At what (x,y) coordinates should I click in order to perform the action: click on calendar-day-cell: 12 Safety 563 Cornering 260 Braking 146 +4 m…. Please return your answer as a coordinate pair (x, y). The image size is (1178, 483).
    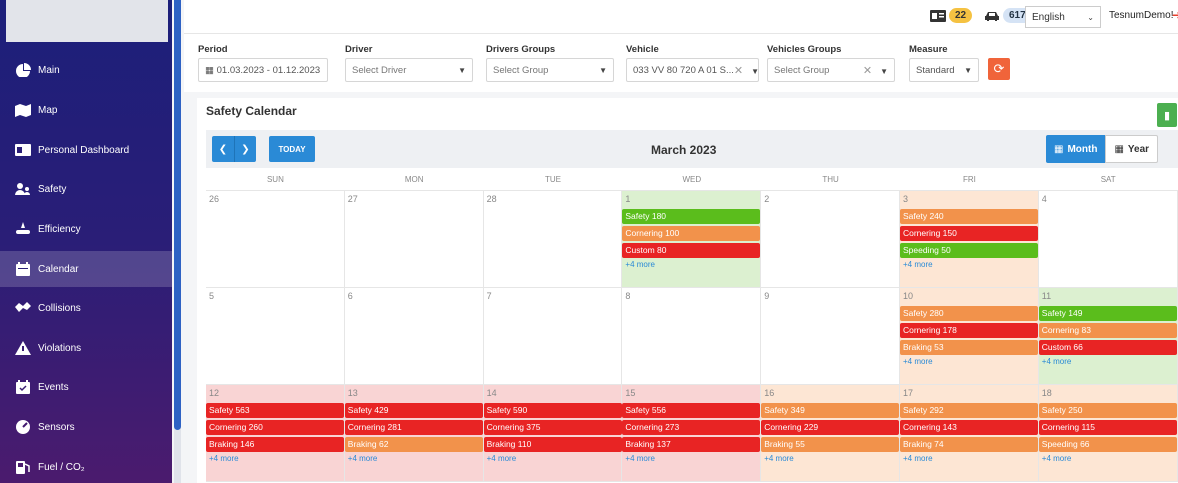
    Looking at the image, I should click on (275, 433).